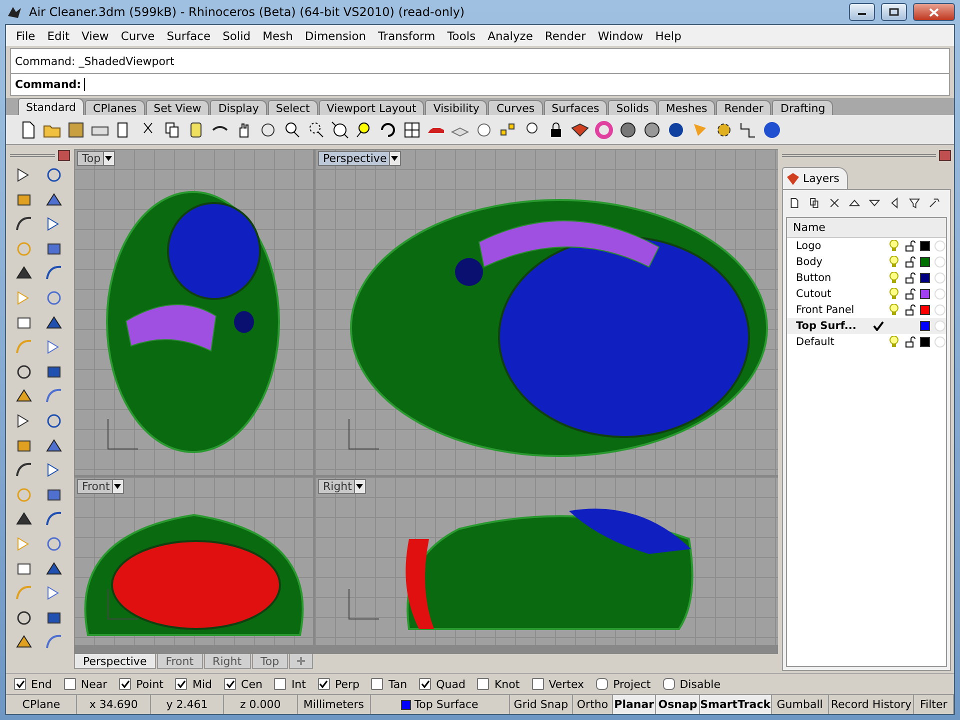  What do you see at coordinates (37, 684) in the screenshot?
I see `osnap-option: End` at bounding box center [37, 684].